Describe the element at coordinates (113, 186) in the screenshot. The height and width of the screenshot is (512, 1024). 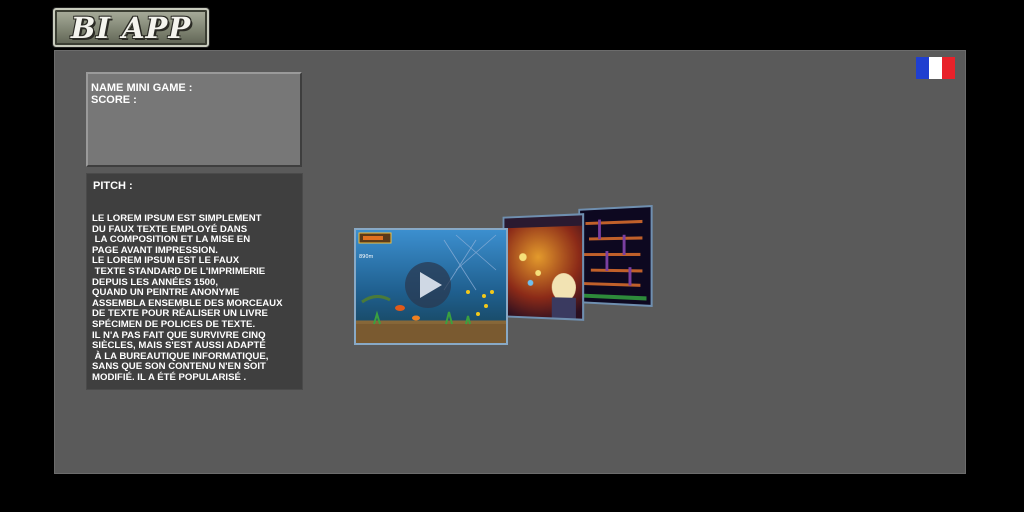
I see `pitch-title: PITCH :` at that location.